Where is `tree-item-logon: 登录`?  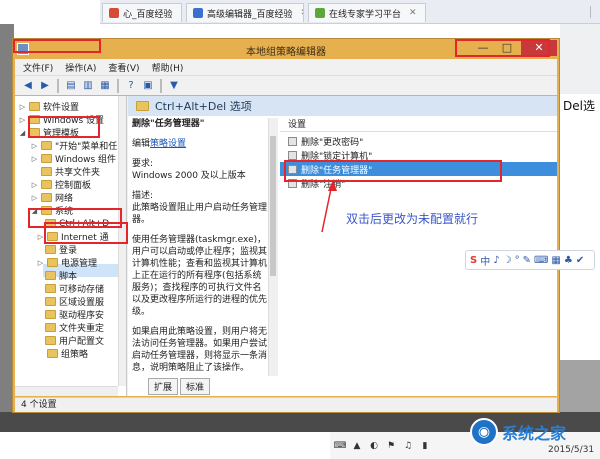
tree-item-logon: 登录 is located at coordinates (61, 249).